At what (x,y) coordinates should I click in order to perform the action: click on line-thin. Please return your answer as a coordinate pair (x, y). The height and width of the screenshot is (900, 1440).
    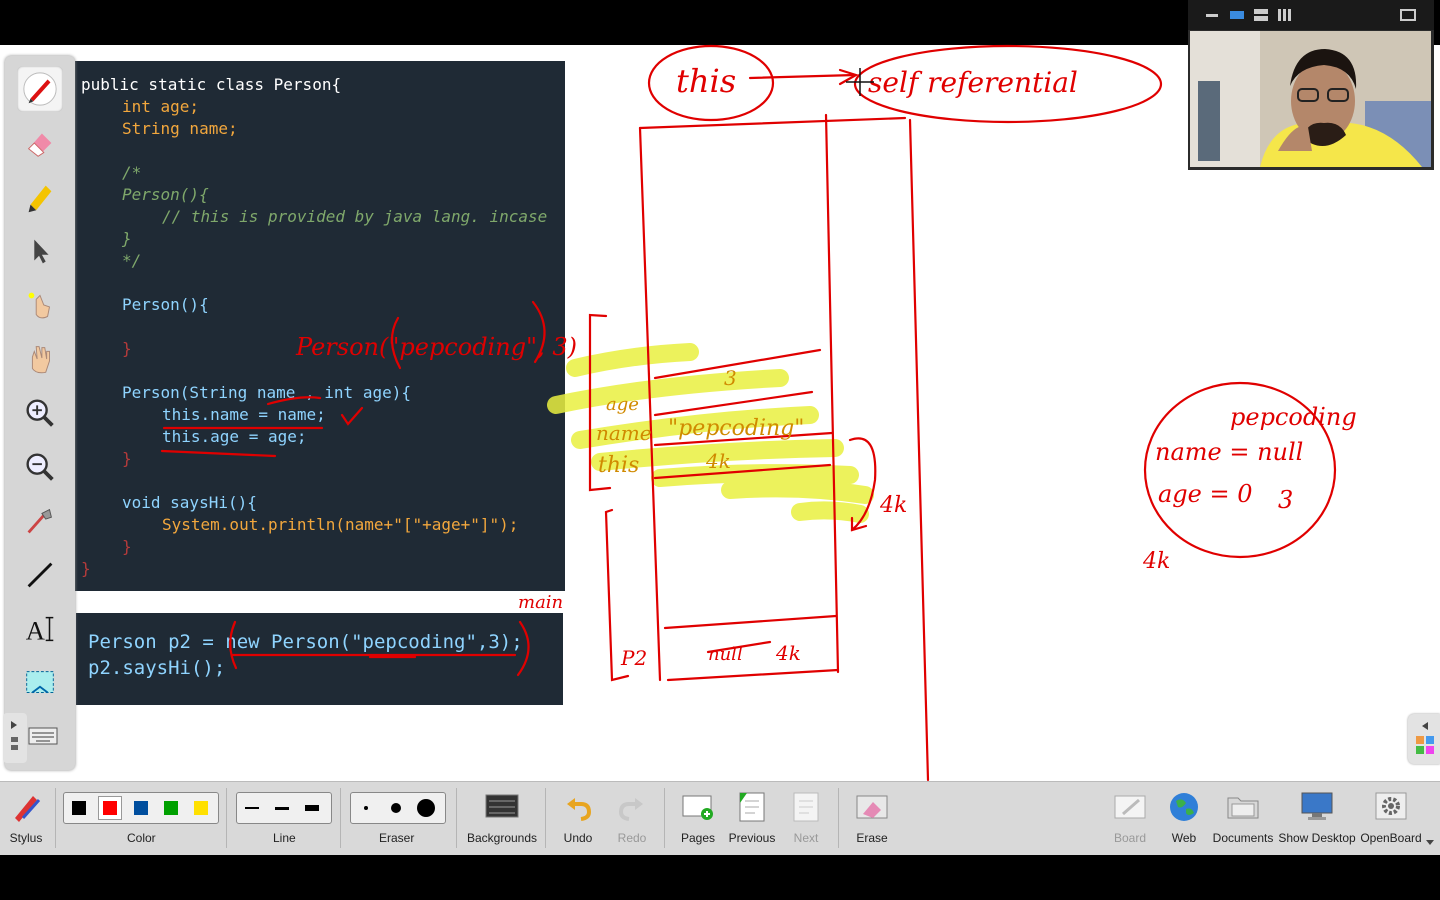
    Looking at the image, I should click on (252, 808).